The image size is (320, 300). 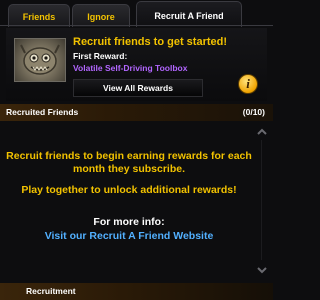 I want to click on recruited-friends-count: (0/10), so click(x=253, y=112).